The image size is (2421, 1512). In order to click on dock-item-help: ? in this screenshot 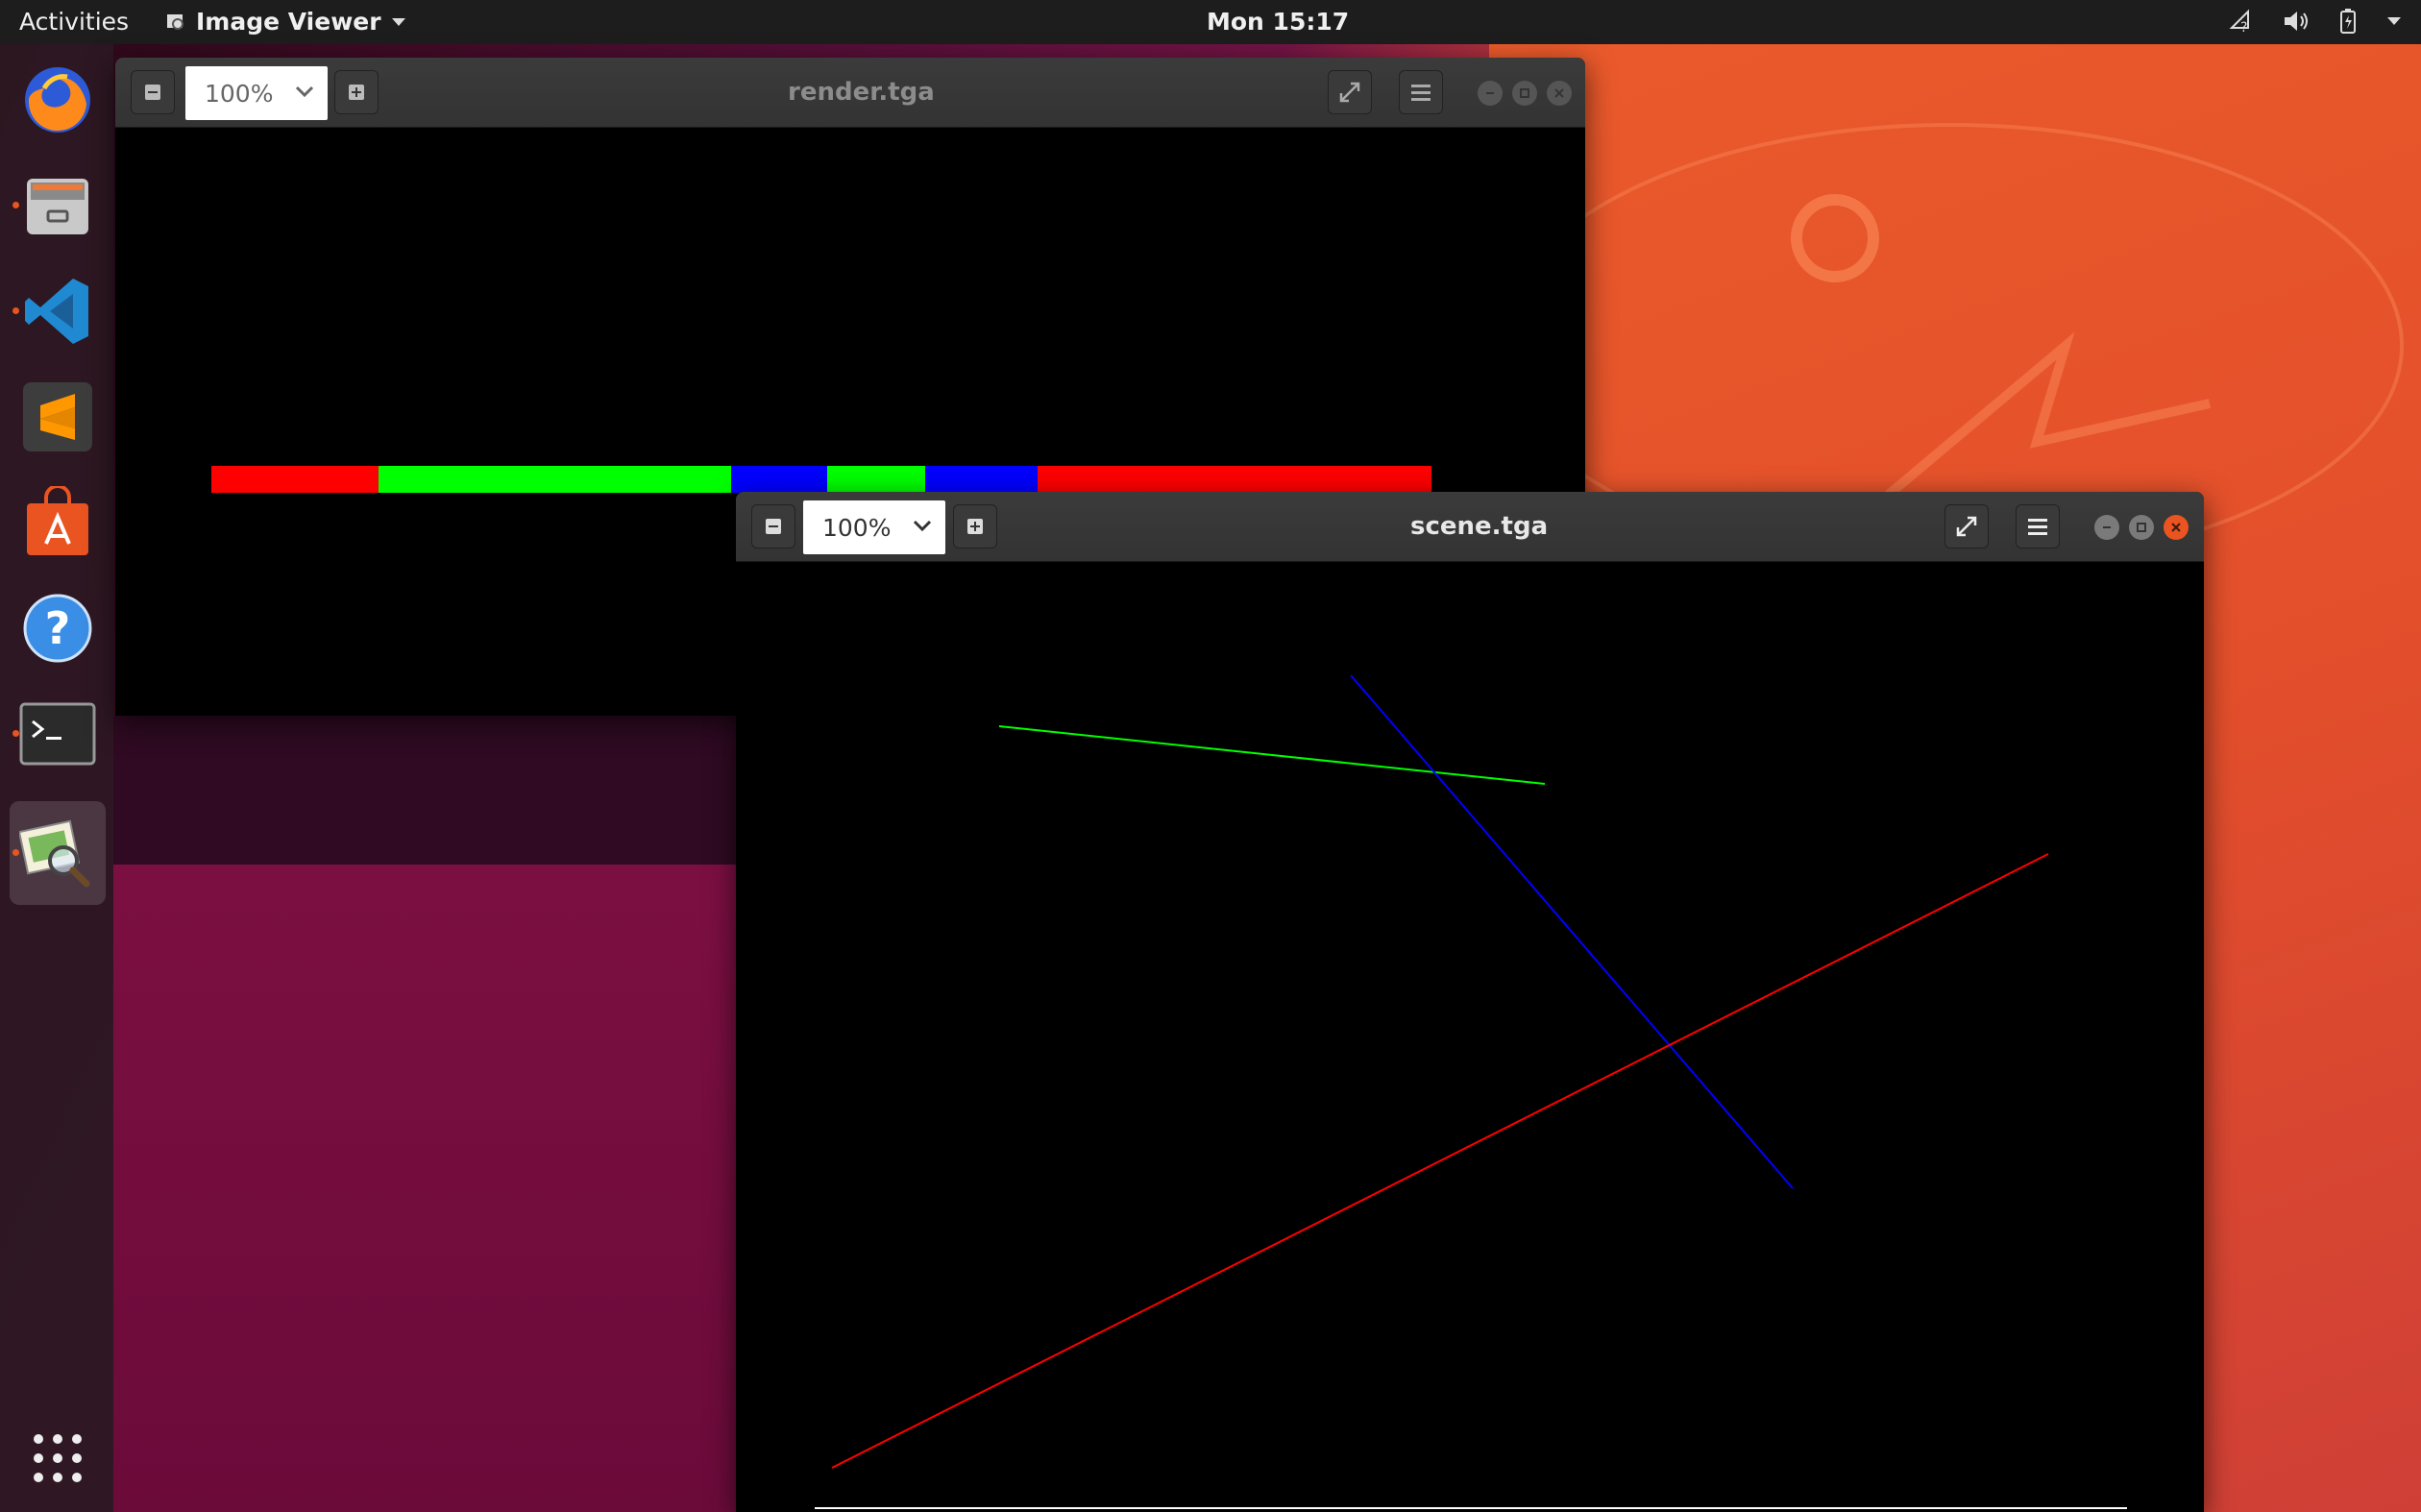, I will do `click(58, 628)`.